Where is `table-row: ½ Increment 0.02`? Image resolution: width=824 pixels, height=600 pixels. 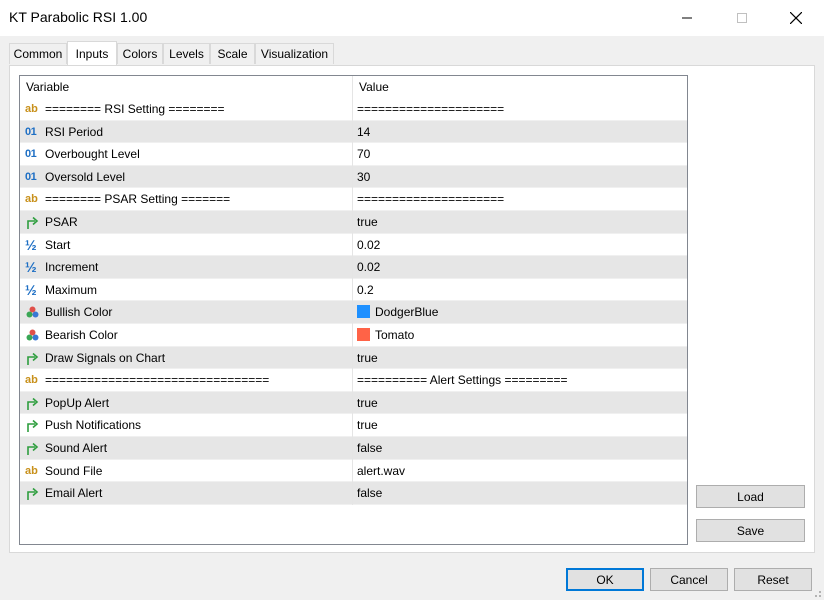
table-row: ½ Increment 0.02 is located at coordinates (353, 267).